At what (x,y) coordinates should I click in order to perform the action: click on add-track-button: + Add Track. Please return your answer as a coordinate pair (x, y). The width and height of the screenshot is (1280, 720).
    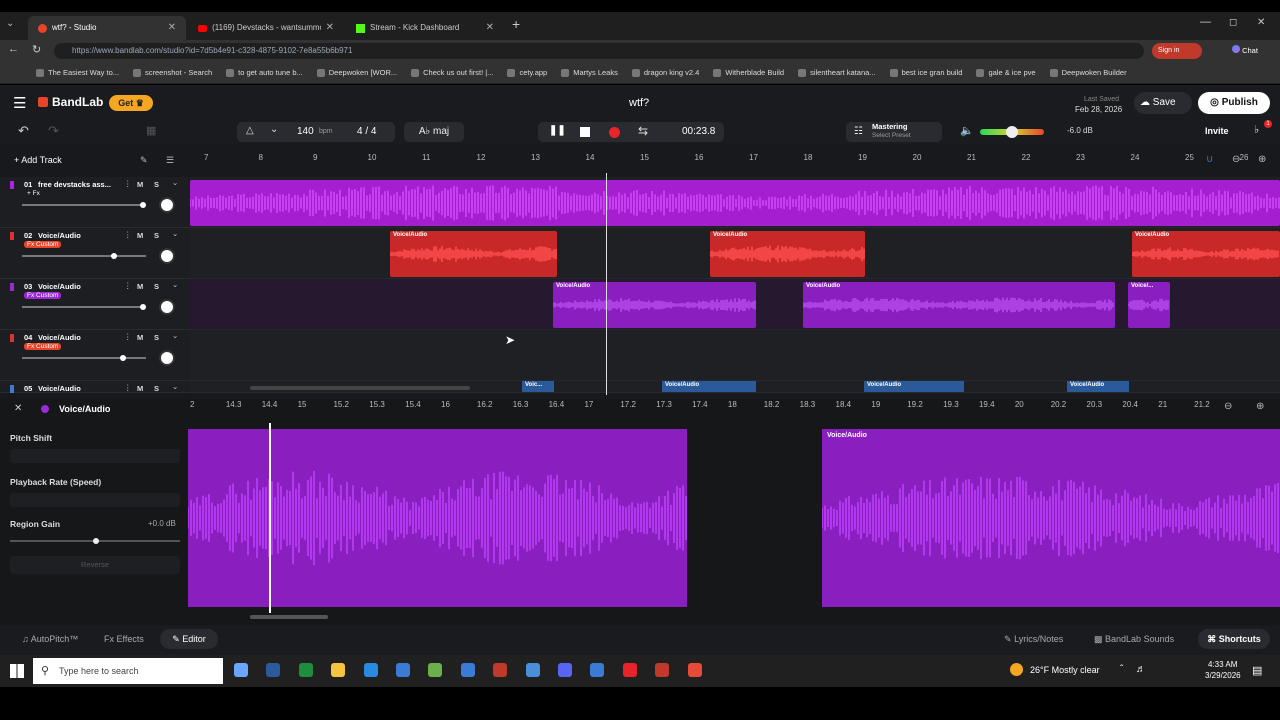
    Looking at the image, I should click on (38, 160).